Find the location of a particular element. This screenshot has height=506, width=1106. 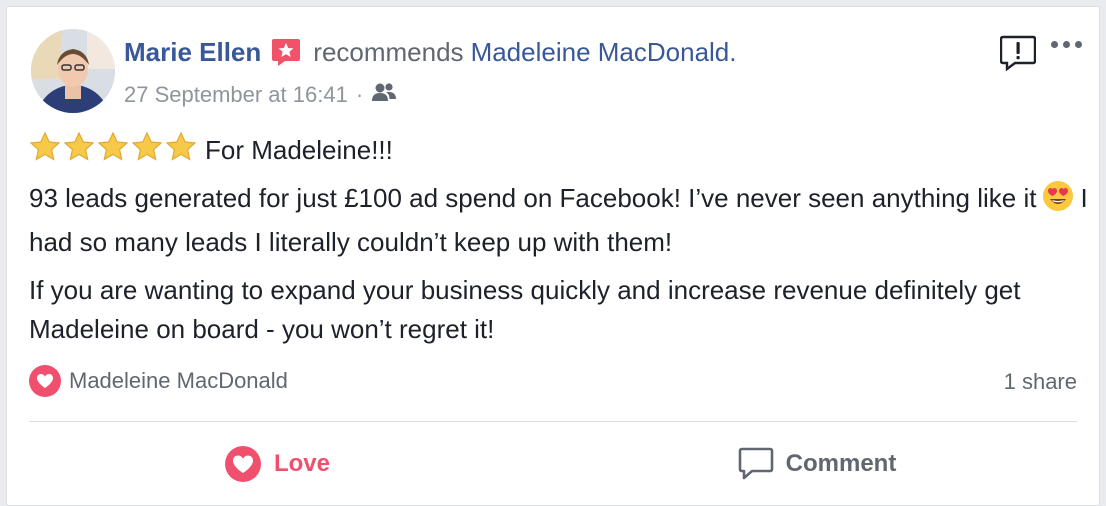

author-name: Marie Ellen is located at coordinates (192, 52).